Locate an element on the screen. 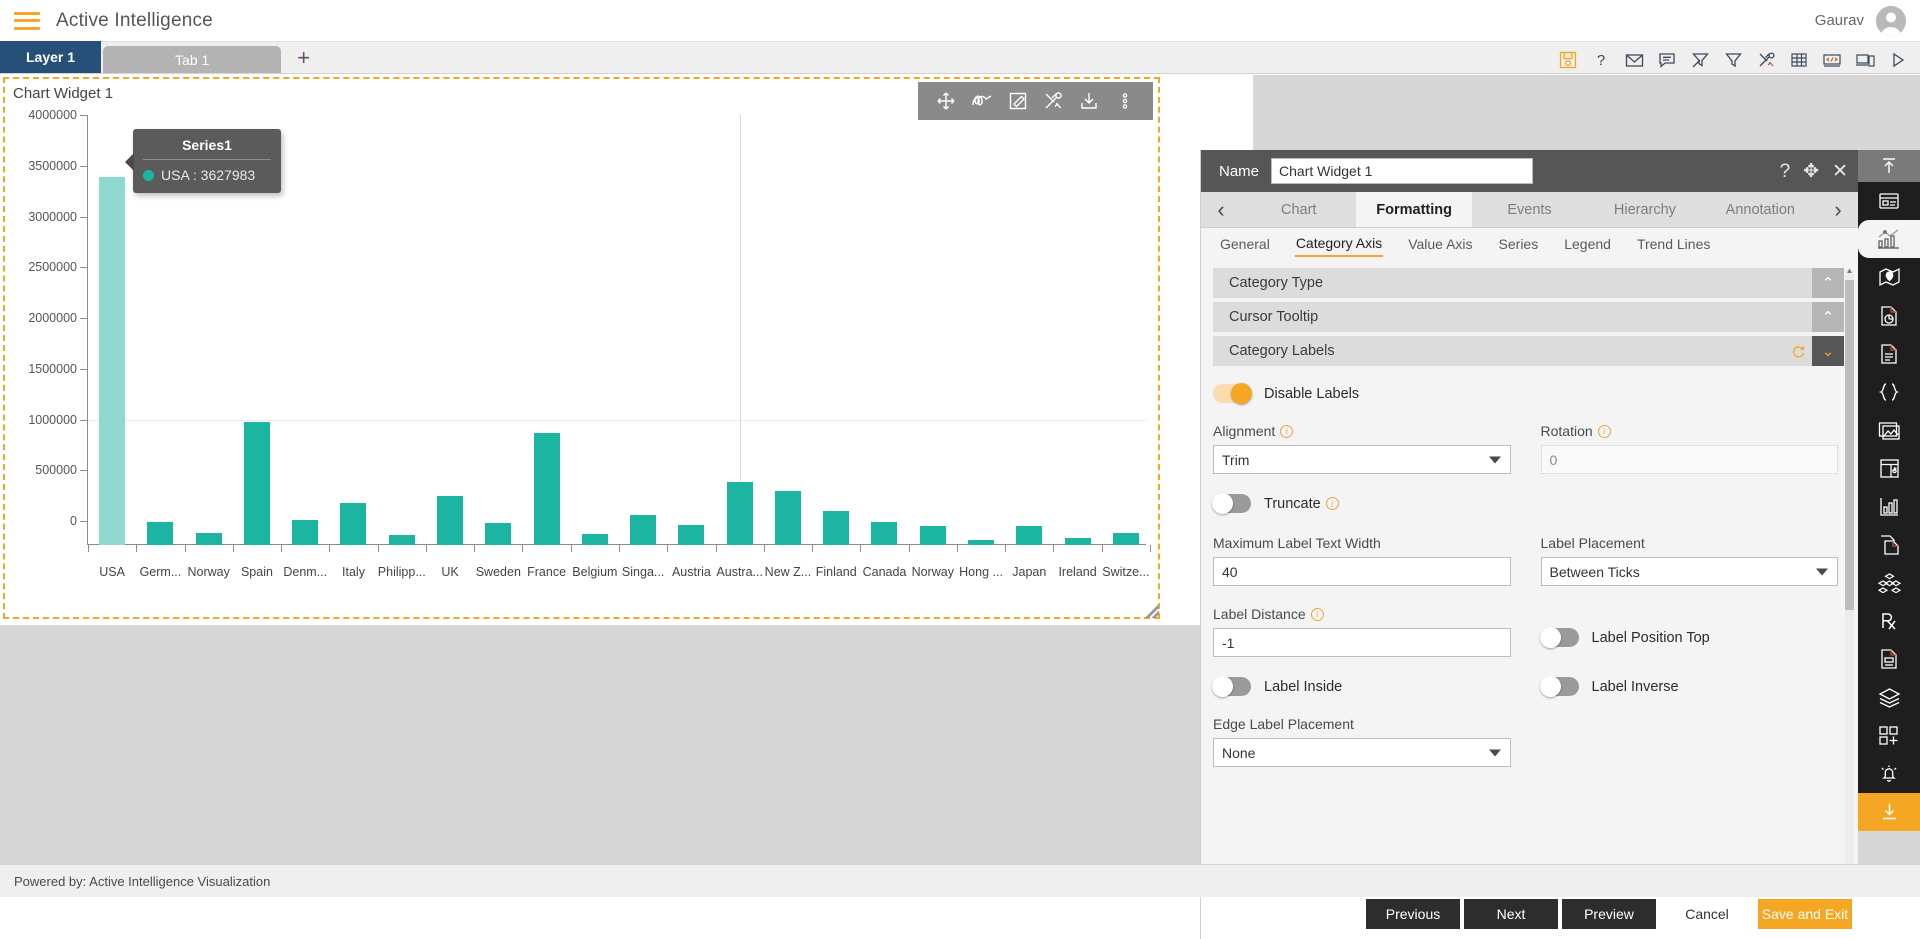  play-icon is located at coordinates (1898, 60).